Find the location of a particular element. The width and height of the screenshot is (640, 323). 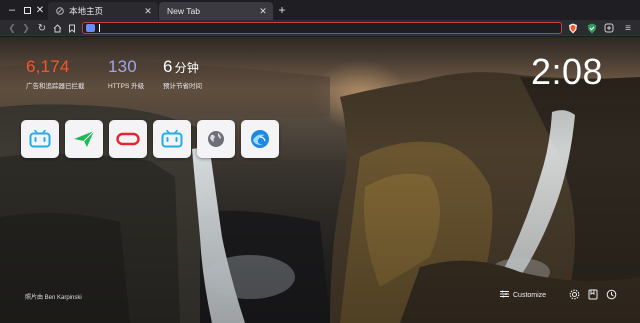

time-saved-number: 6 is located at coordinates (168, 66).